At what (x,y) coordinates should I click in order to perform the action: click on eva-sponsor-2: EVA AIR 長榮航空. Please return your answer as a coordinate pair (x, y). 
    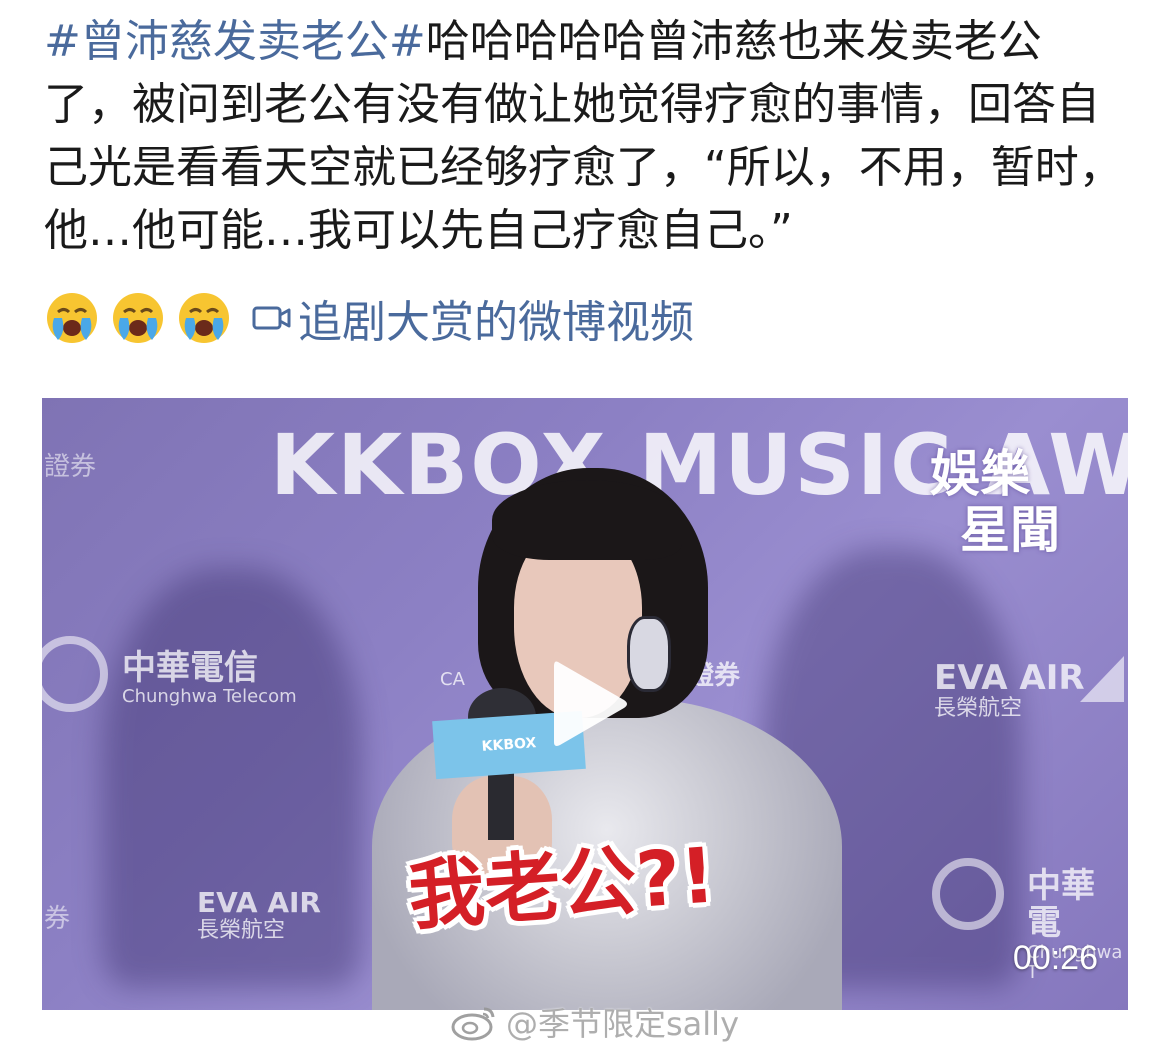
    Looking at the image, I should click on (259, 914).